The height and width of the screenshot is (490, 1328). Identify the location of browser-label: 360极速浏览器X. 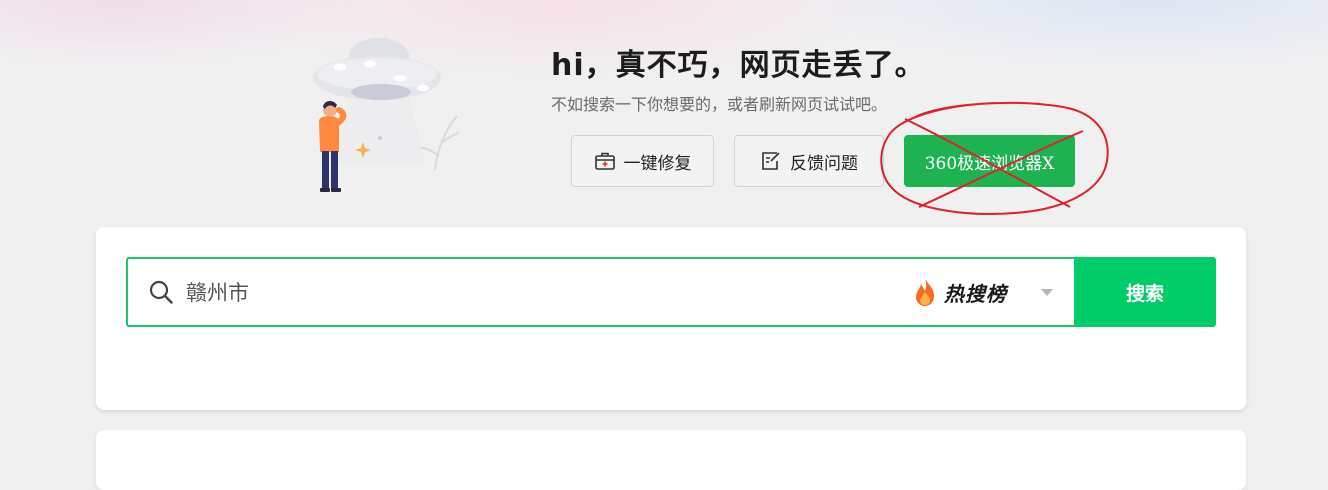
(989, 163).